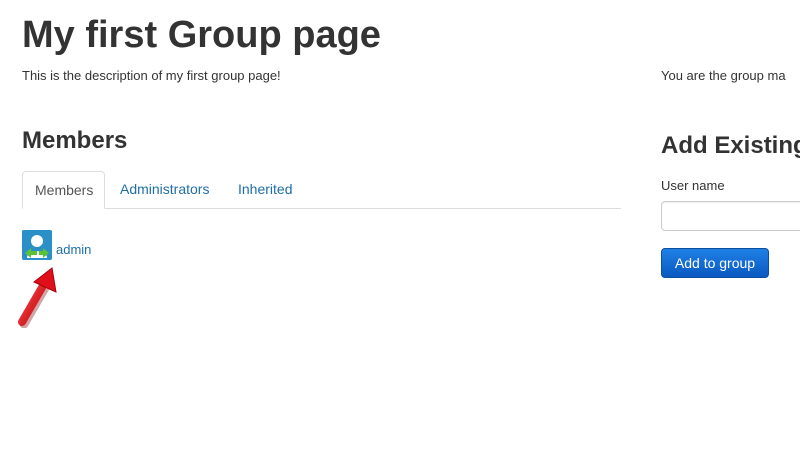 The width and height of the screenshot is (800, 450). What do you see at coordinates (73, 250) in the screenshot?
I see `member-name-link: admin` at bounding box center [73, 250].